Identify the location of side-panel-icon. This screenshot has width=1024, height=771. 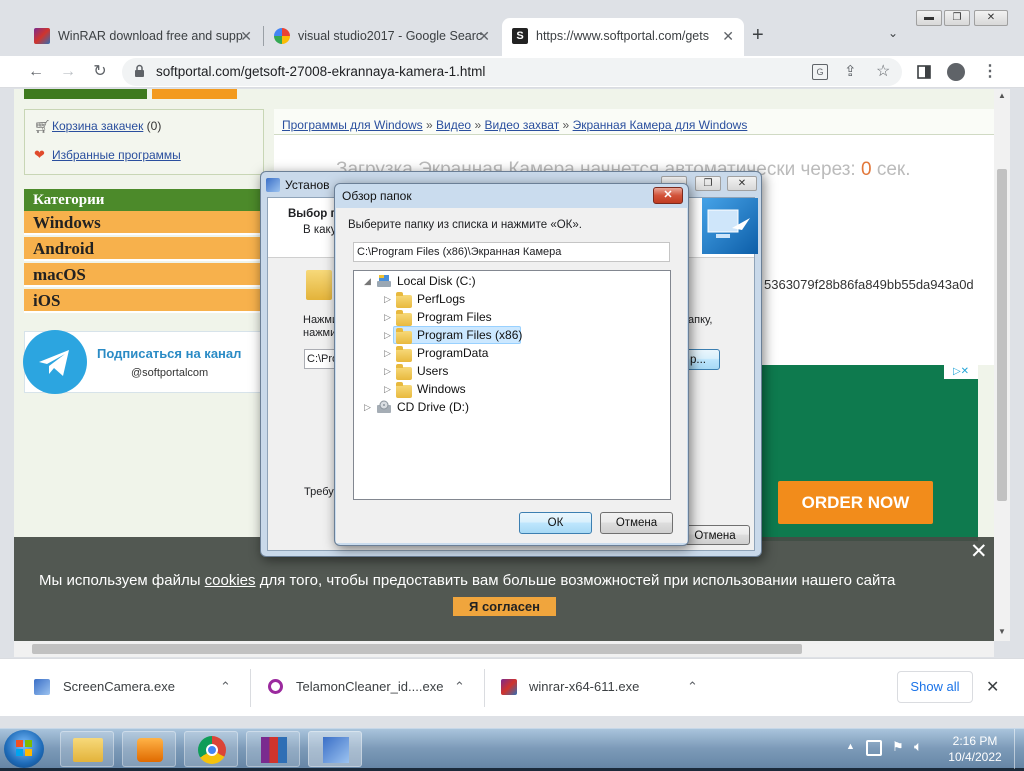
(924, 72).